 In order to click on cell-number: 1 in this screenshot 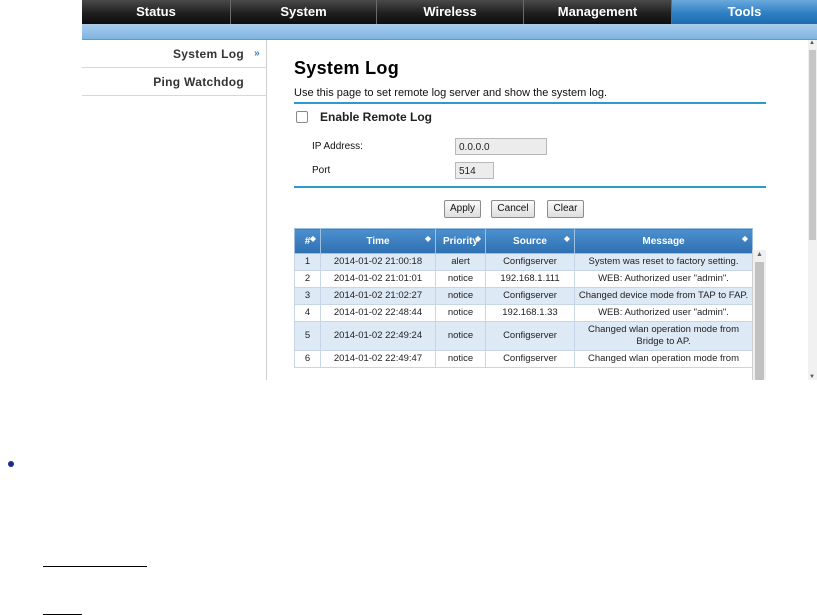, I will do `click(307, 262)`.